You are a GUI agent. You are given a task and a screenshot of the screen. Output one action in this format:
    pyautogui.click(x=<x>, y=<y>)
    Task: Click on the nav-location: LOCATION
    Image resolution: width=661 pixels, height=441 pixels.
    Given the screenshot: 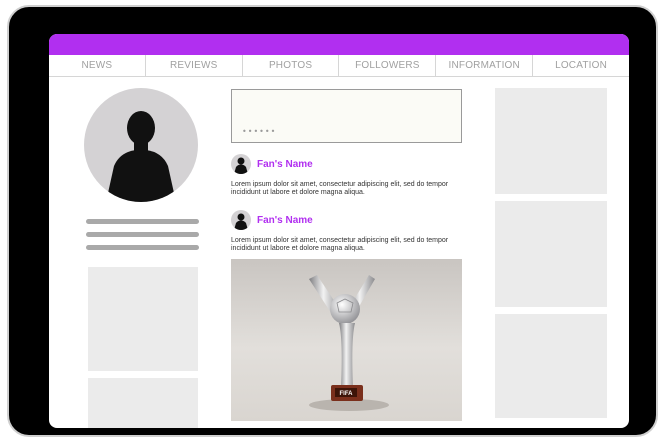 What is the action you would take?
    pyautogui.click(x=581, y=65)
    